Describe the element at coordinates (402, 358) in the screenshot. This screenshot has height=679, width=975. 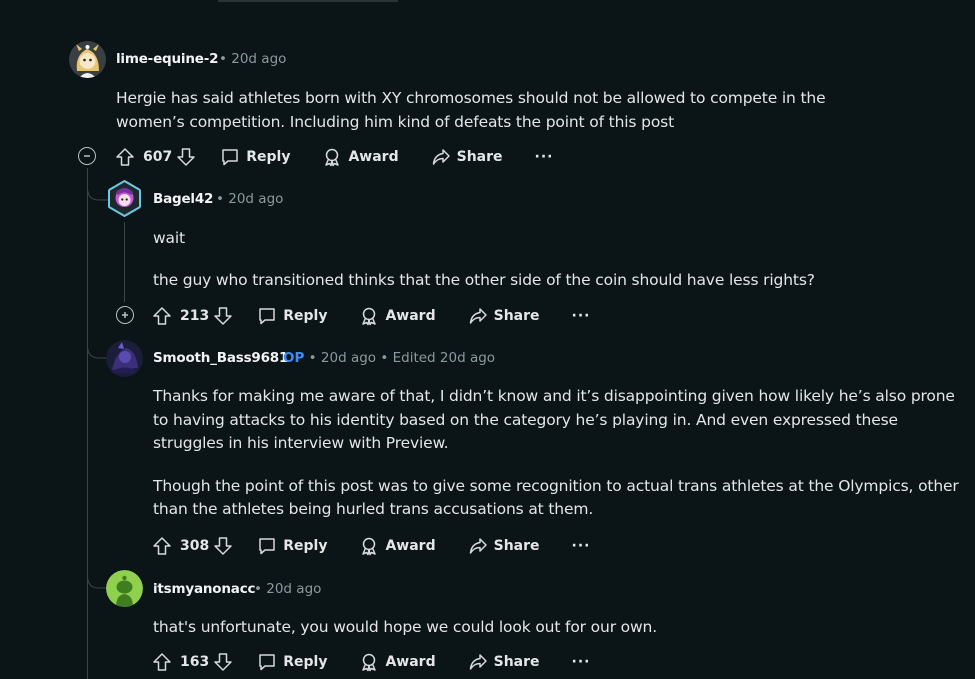
I see `comment-meta-text: • 20d ago • Edited 20d ago` at that location.